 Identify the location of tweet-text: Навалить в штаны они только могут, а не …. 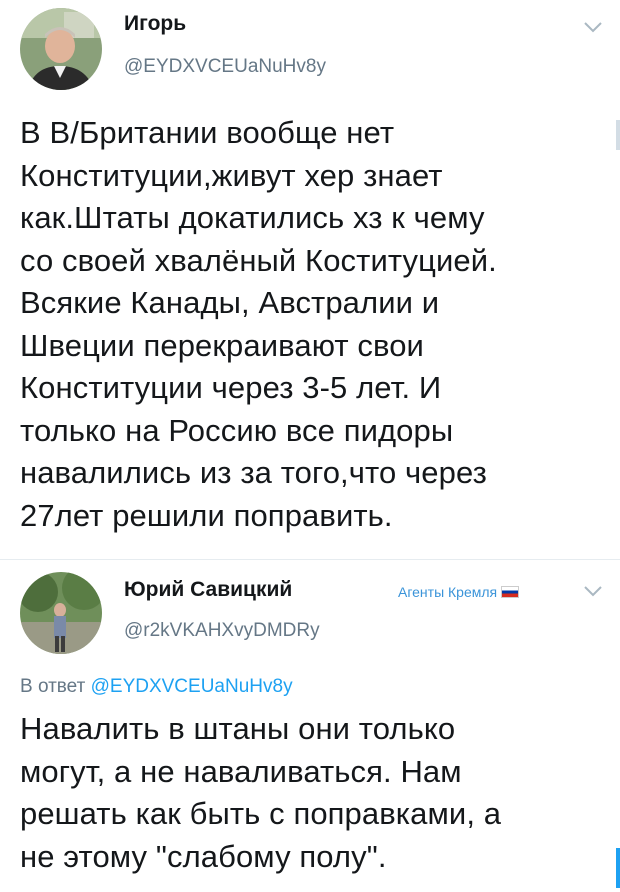
(261, 792).